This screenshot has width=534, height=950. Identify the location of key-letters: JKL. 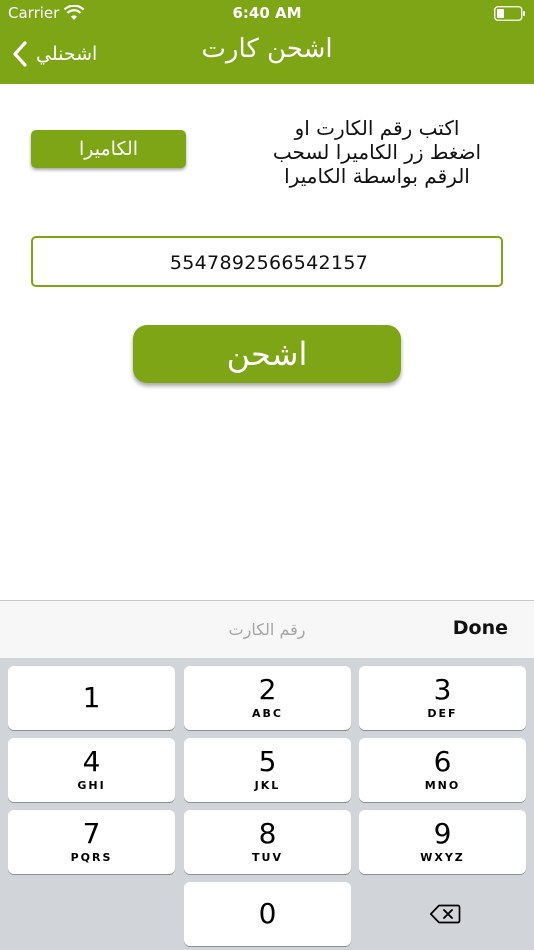
(267, 785).